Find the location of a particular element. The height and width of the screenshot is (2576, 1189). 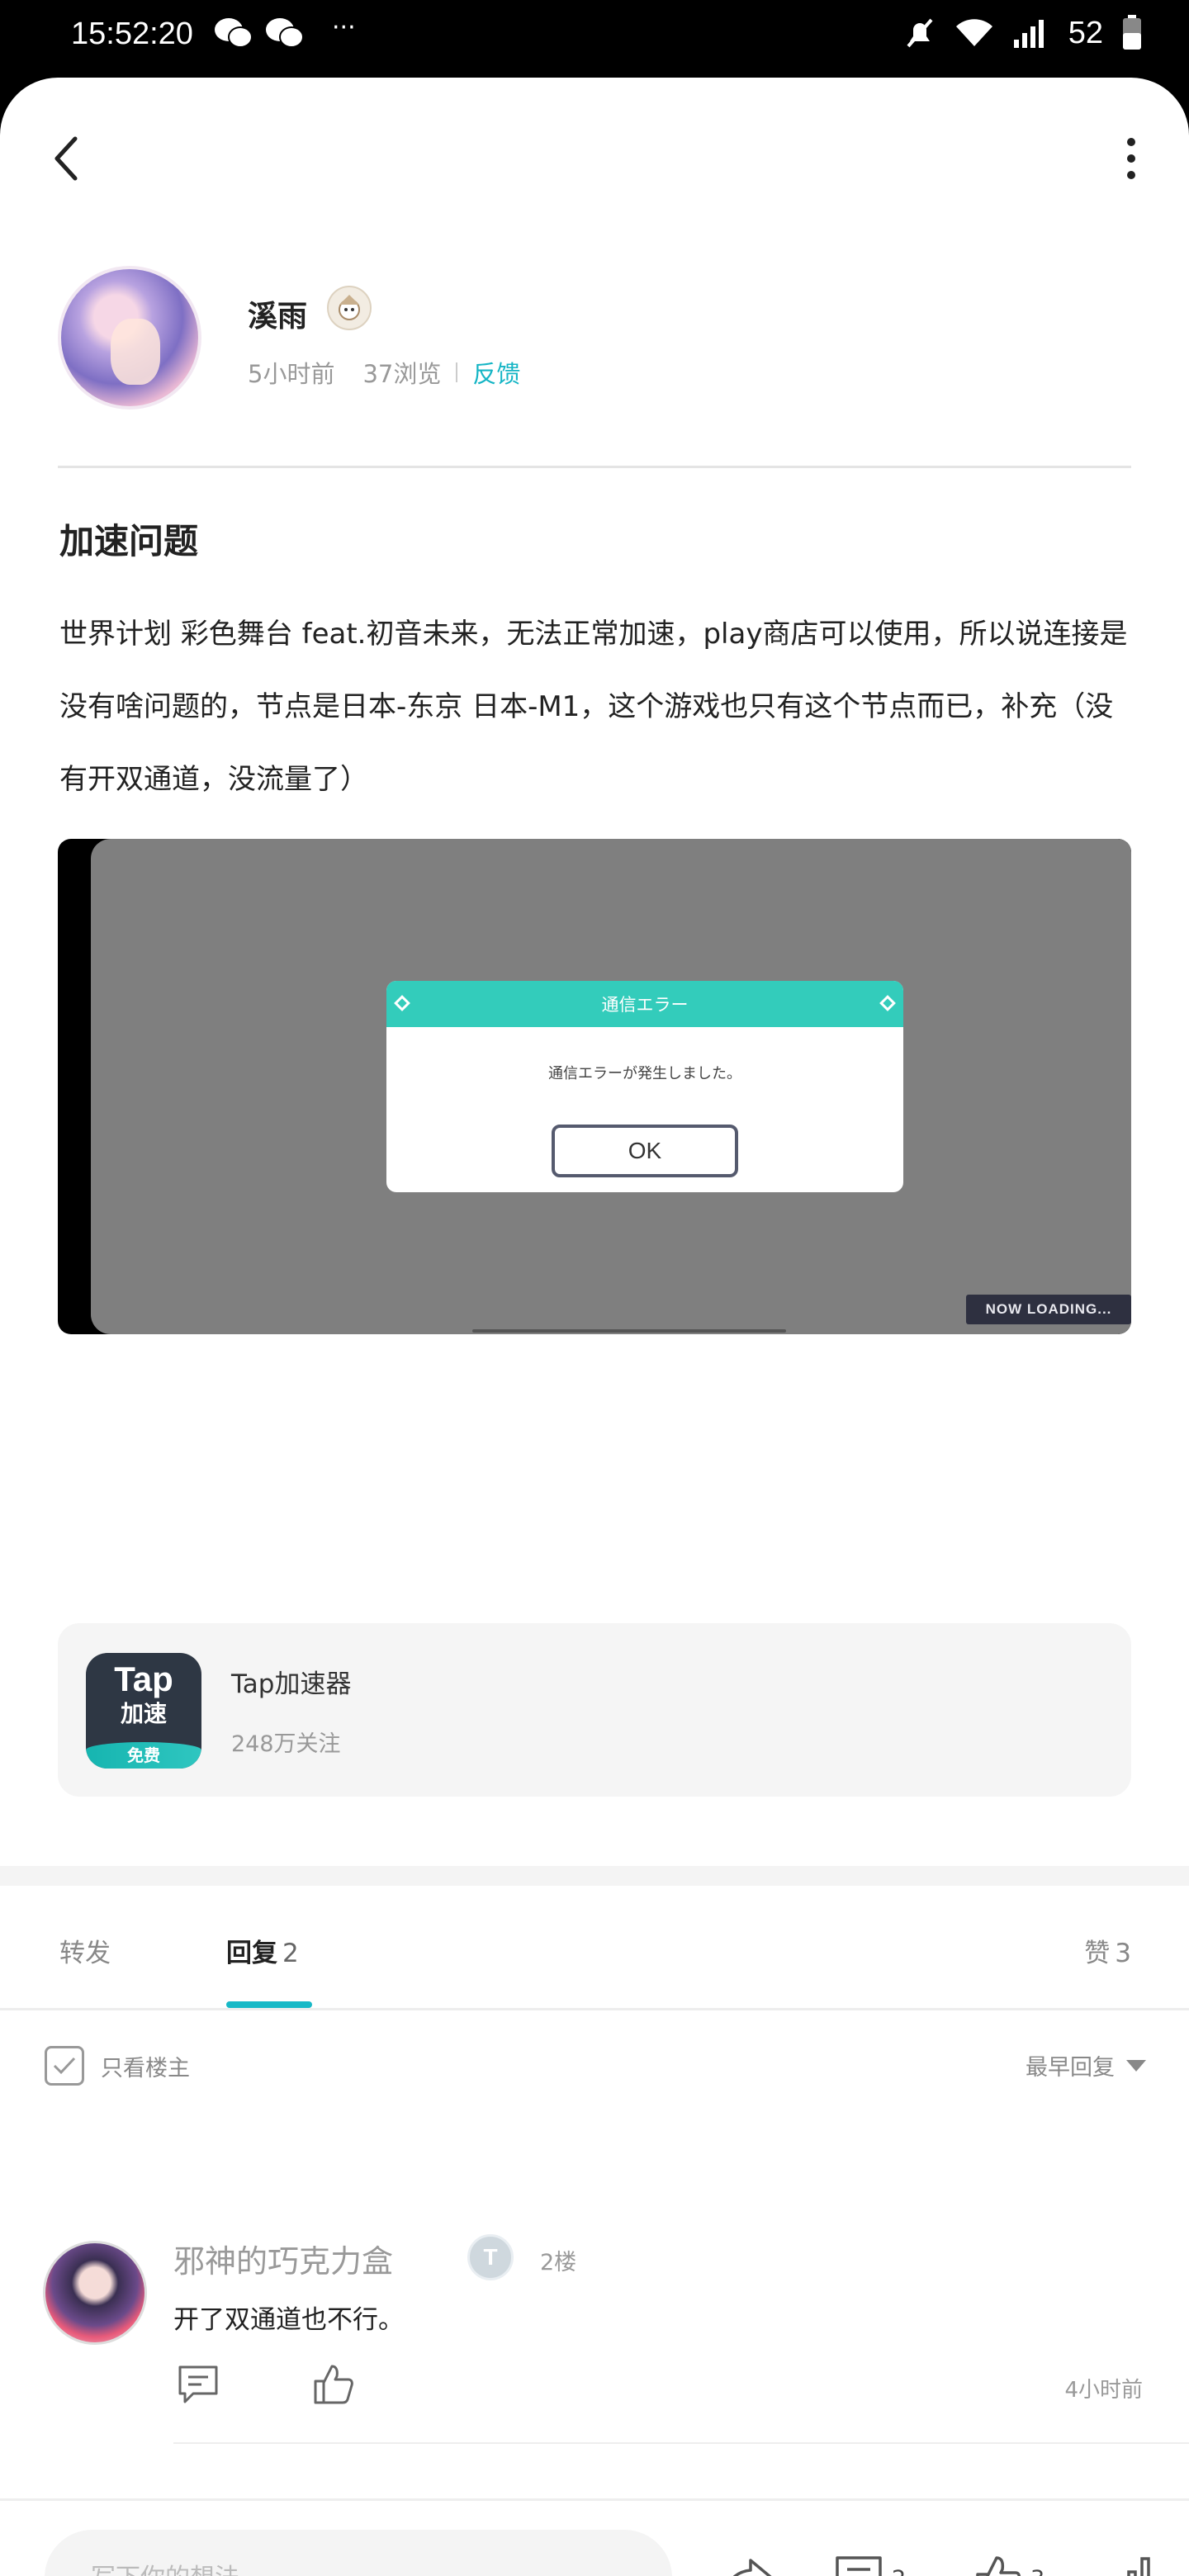

only-op-filter: 只看楼主 is located at coordinates (117, 2066).